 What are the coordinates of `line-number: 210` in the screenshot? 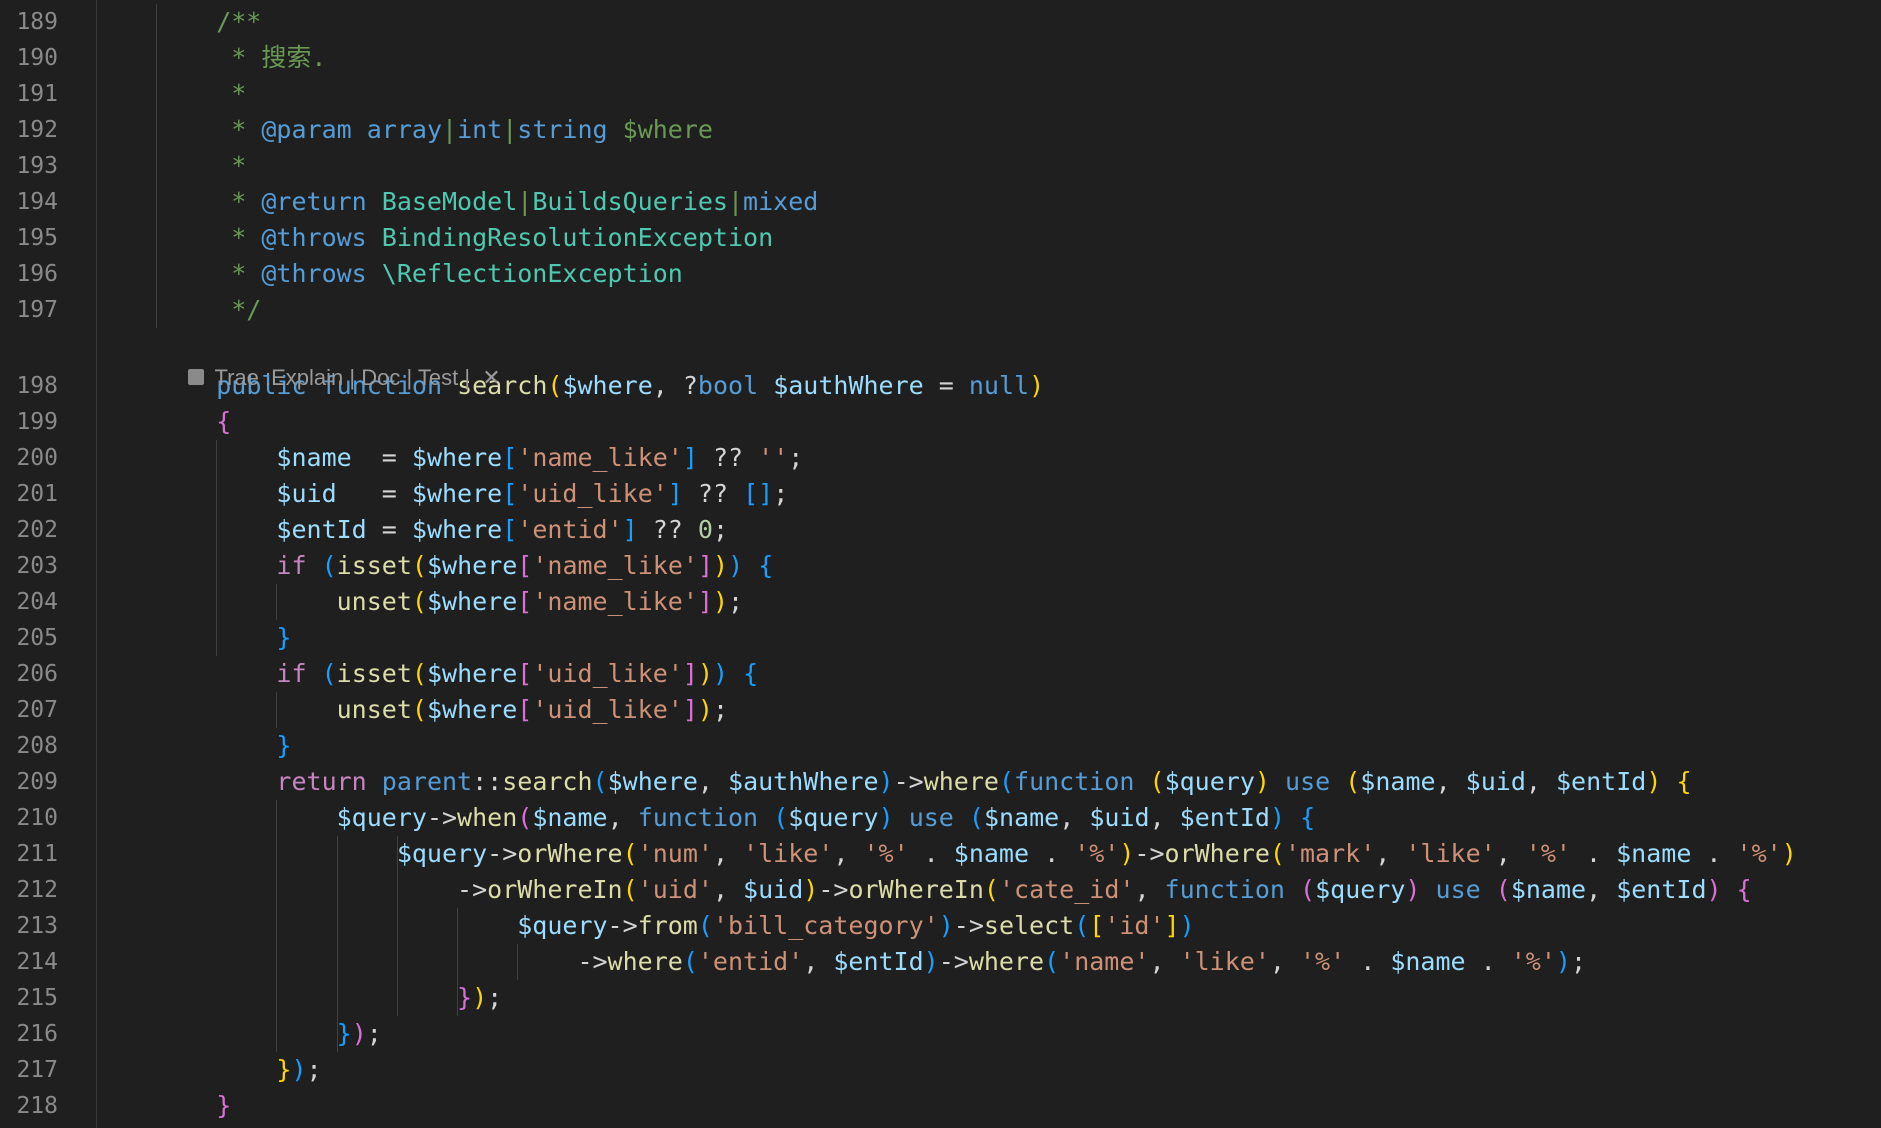 It's located at (37, 818).